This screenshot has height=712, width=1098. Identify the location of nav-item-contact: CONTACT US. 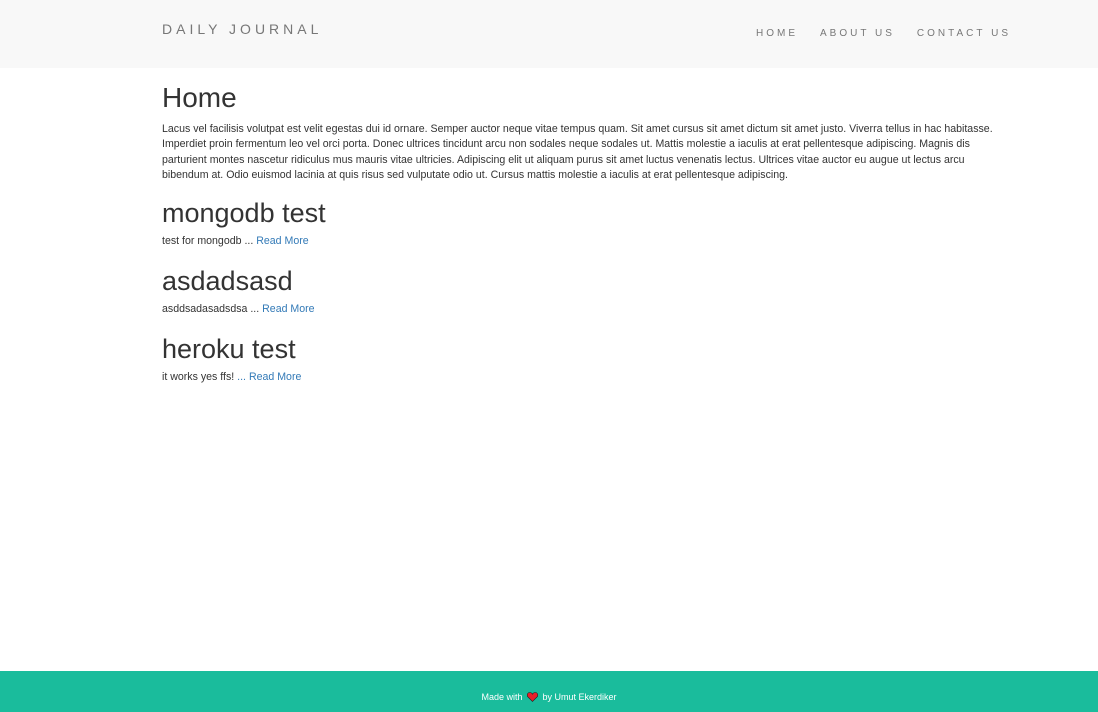
(964, 32).